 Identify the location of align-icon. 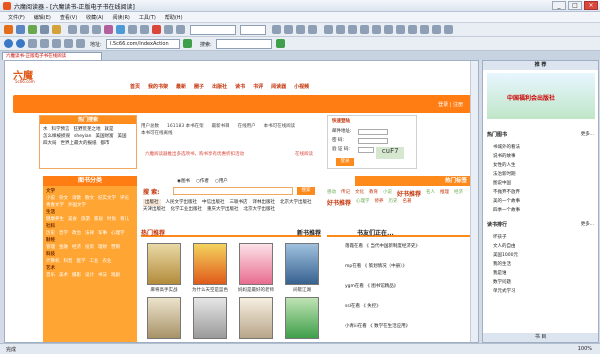
(132, 29).